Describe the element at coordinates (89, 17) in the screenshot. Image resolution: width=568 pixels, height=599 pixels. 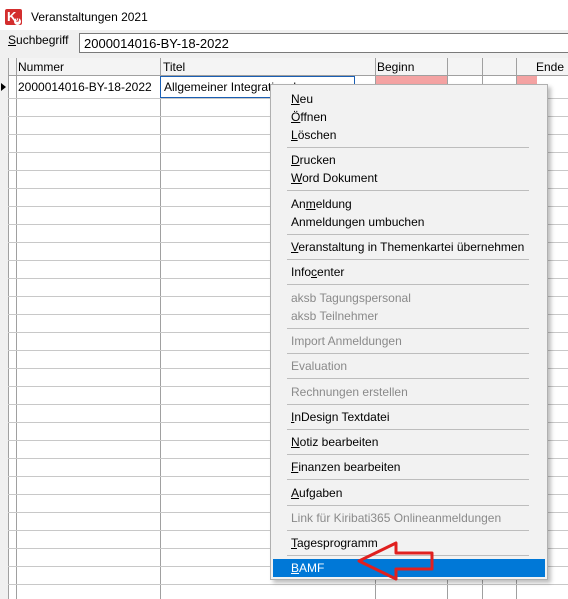
I see `window-title: Veranstaltungen 2021` at that location.